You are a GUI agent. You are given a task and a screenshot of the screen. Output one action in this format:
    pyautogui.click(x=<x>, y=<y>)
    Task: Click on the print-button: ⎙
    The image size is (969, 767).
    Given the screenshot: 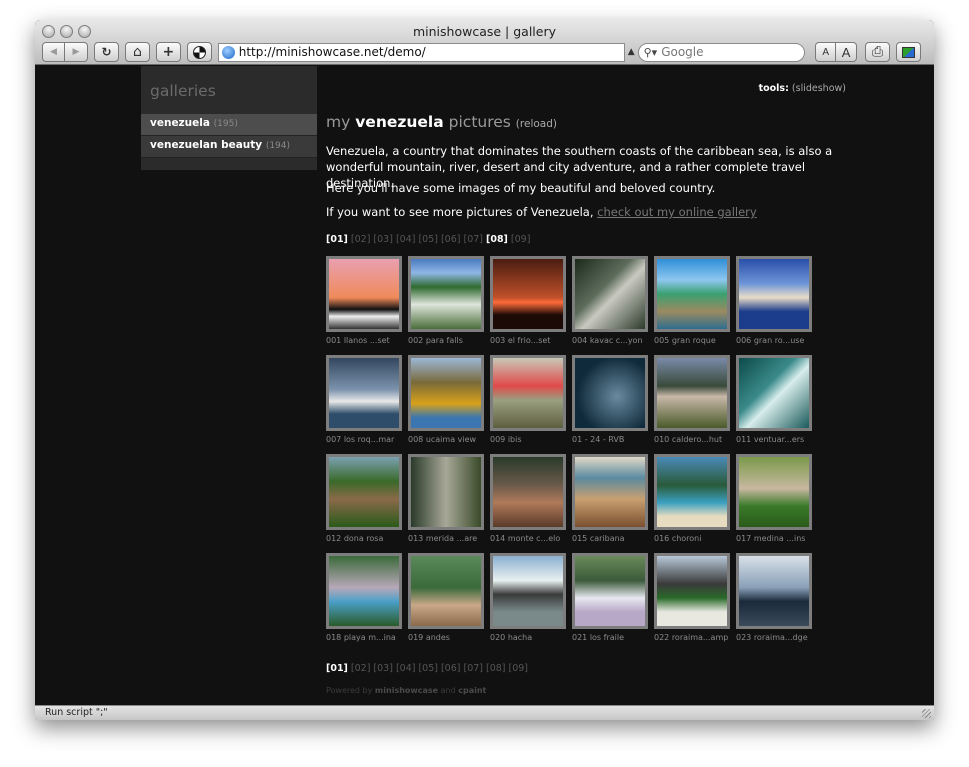 What is the action you would take?
    pyautogui.click(x=878, y=52)
    